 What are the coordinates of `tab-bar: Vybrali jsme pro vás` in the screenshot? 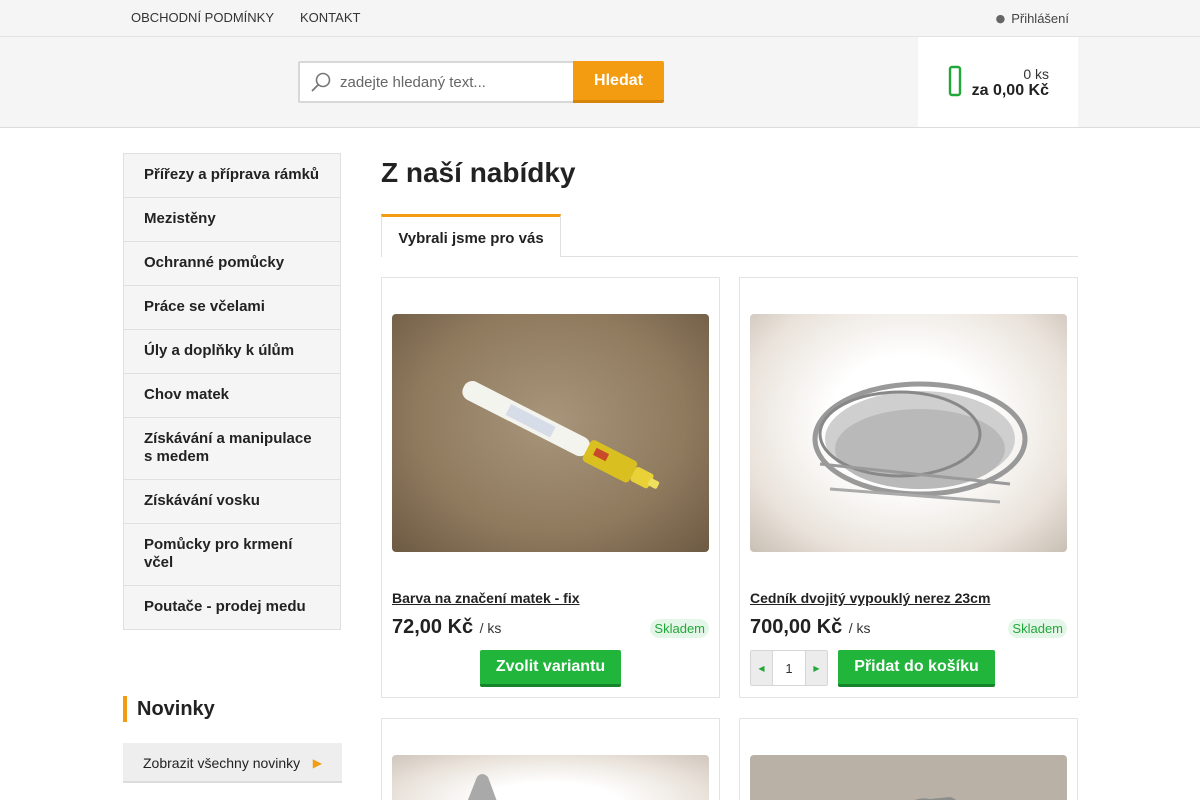 It's located at (729, 235).